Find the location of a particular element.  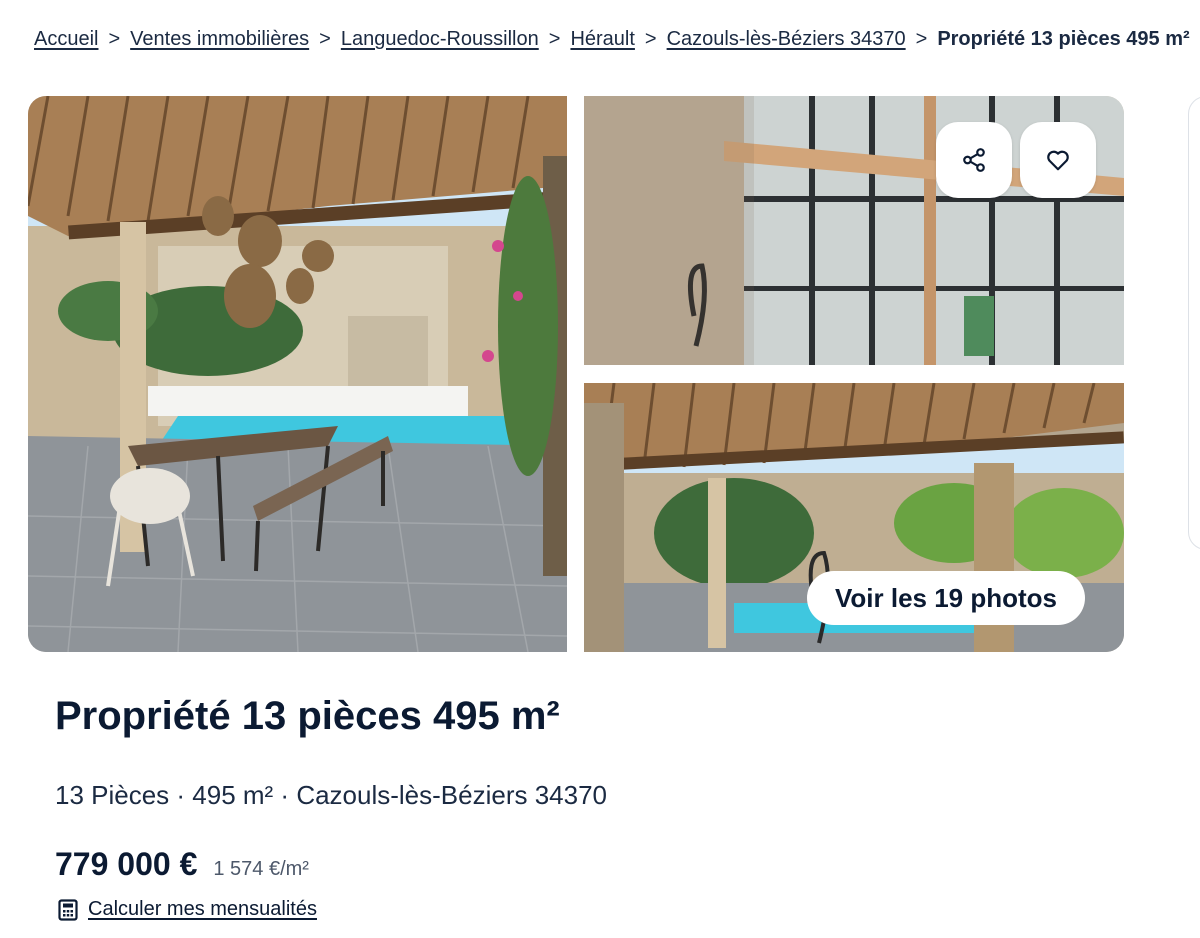

price-row: 779 000 € 1 574 €/m² is located at coordinates (182, 864).